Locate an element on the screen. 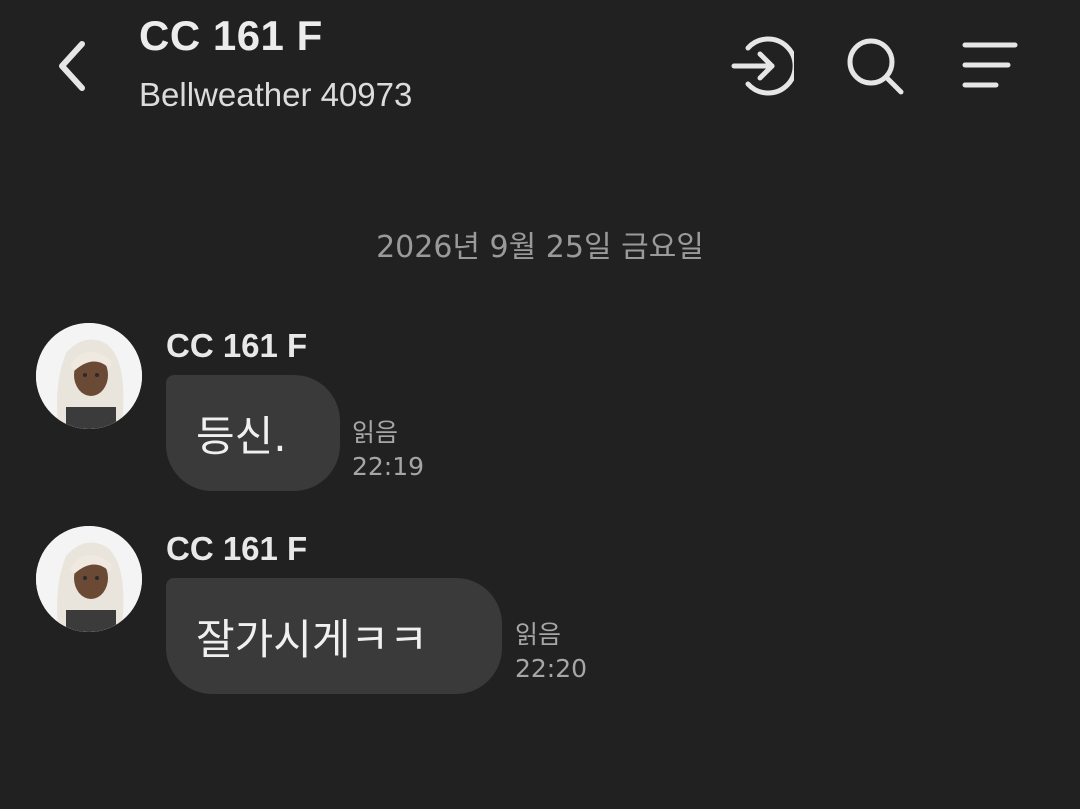 The height and width of the screenshot is (809, 1080). search-button is located at coordinates (875, 66).